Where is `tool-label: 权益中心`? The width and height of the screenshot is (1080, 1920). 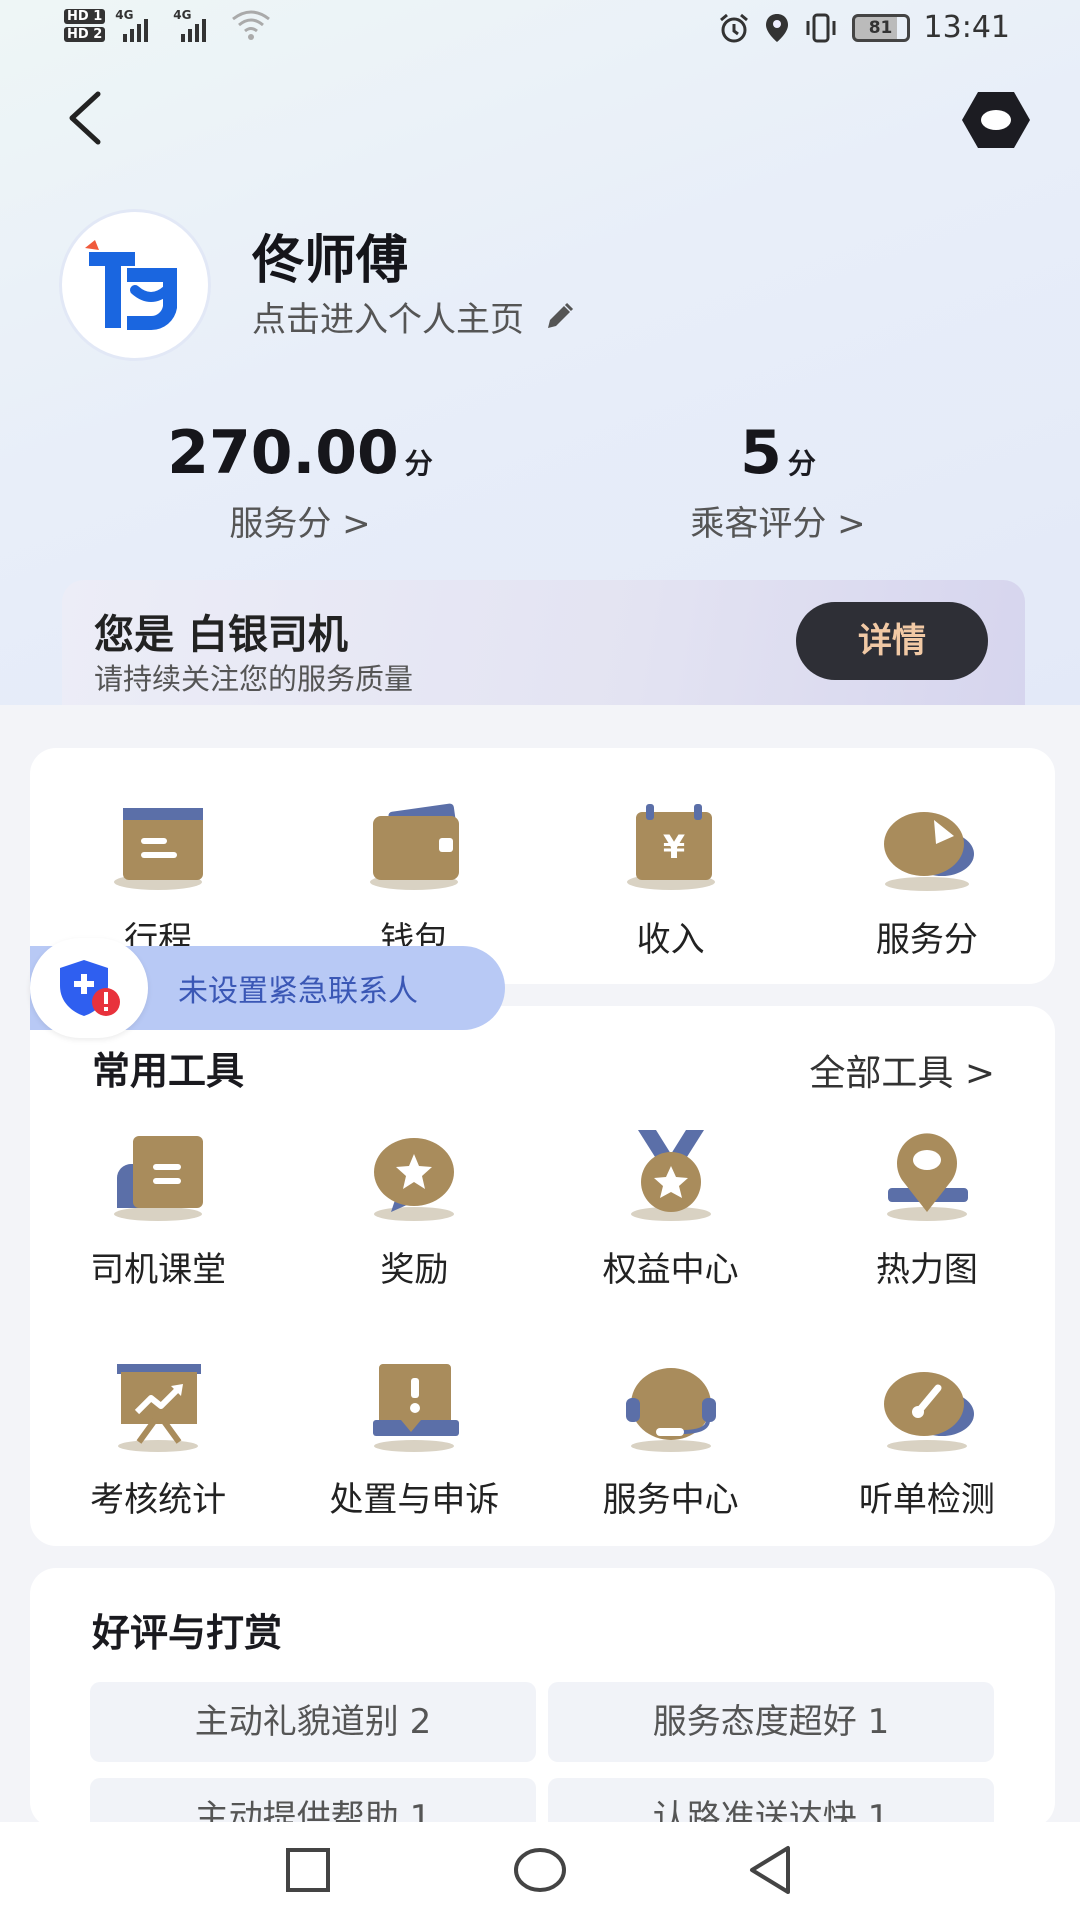
tool-label: 权益中心 is located at coordinates (670, 1270).